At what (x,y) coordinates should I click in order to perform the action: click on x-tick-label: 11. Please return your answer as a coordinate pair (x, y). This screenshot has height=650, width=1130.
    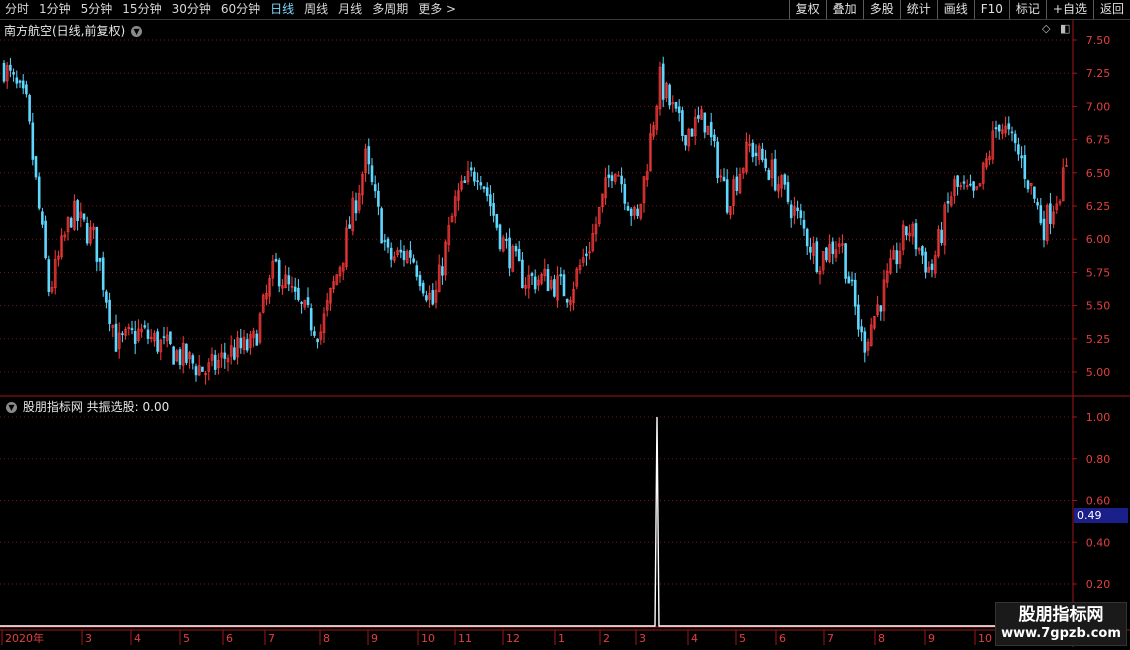
    Looking at the image, I should click on (465, 638).